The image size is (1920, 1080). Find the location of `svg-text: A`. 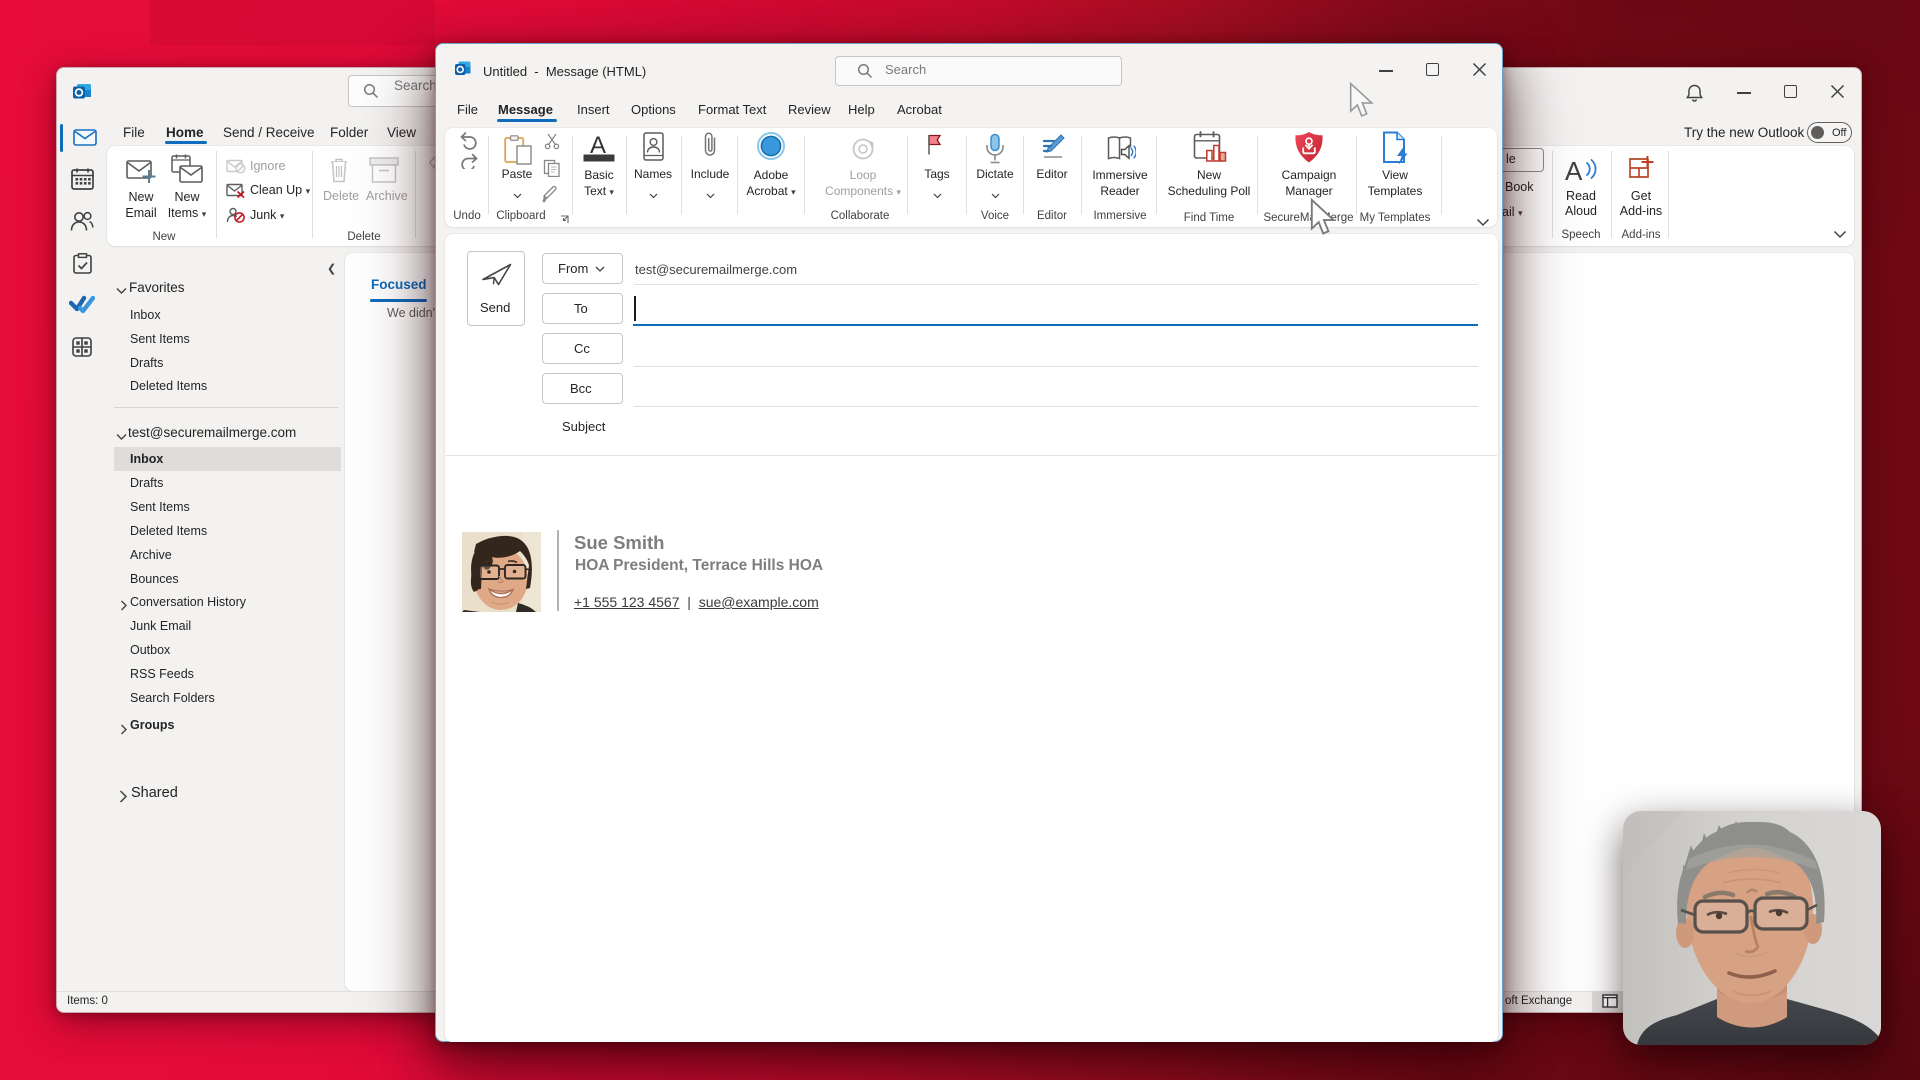

svg-text: A is located at coordinates (1574, 170).